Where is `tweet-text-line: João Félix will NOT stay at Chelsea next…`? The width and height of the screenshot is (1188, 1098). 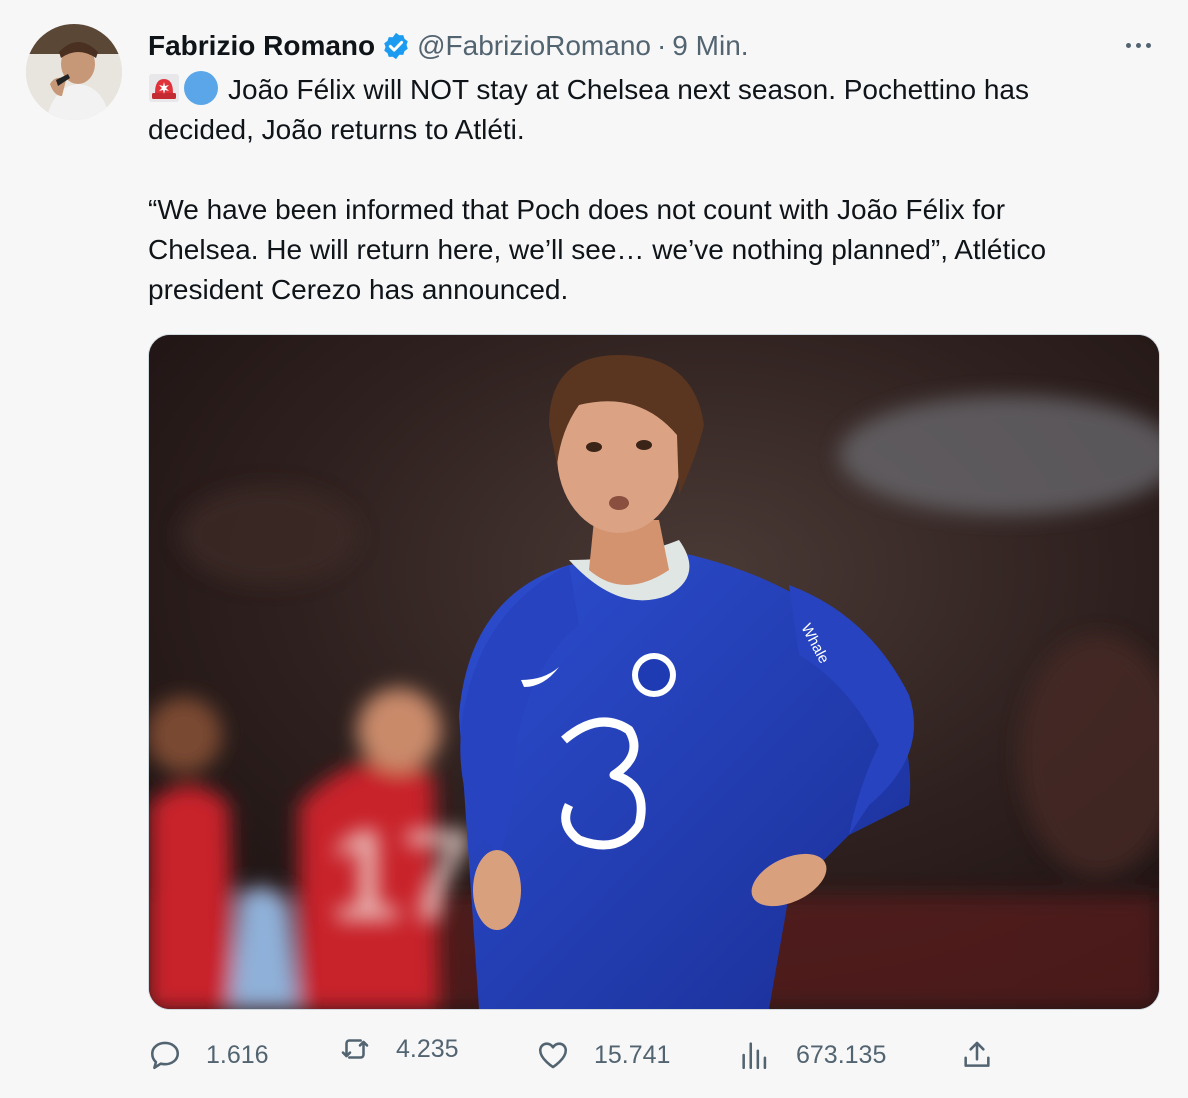
tweet-text-line: João Félix will NOT stay at Chelsea next… is located at coordinates (653, 90).